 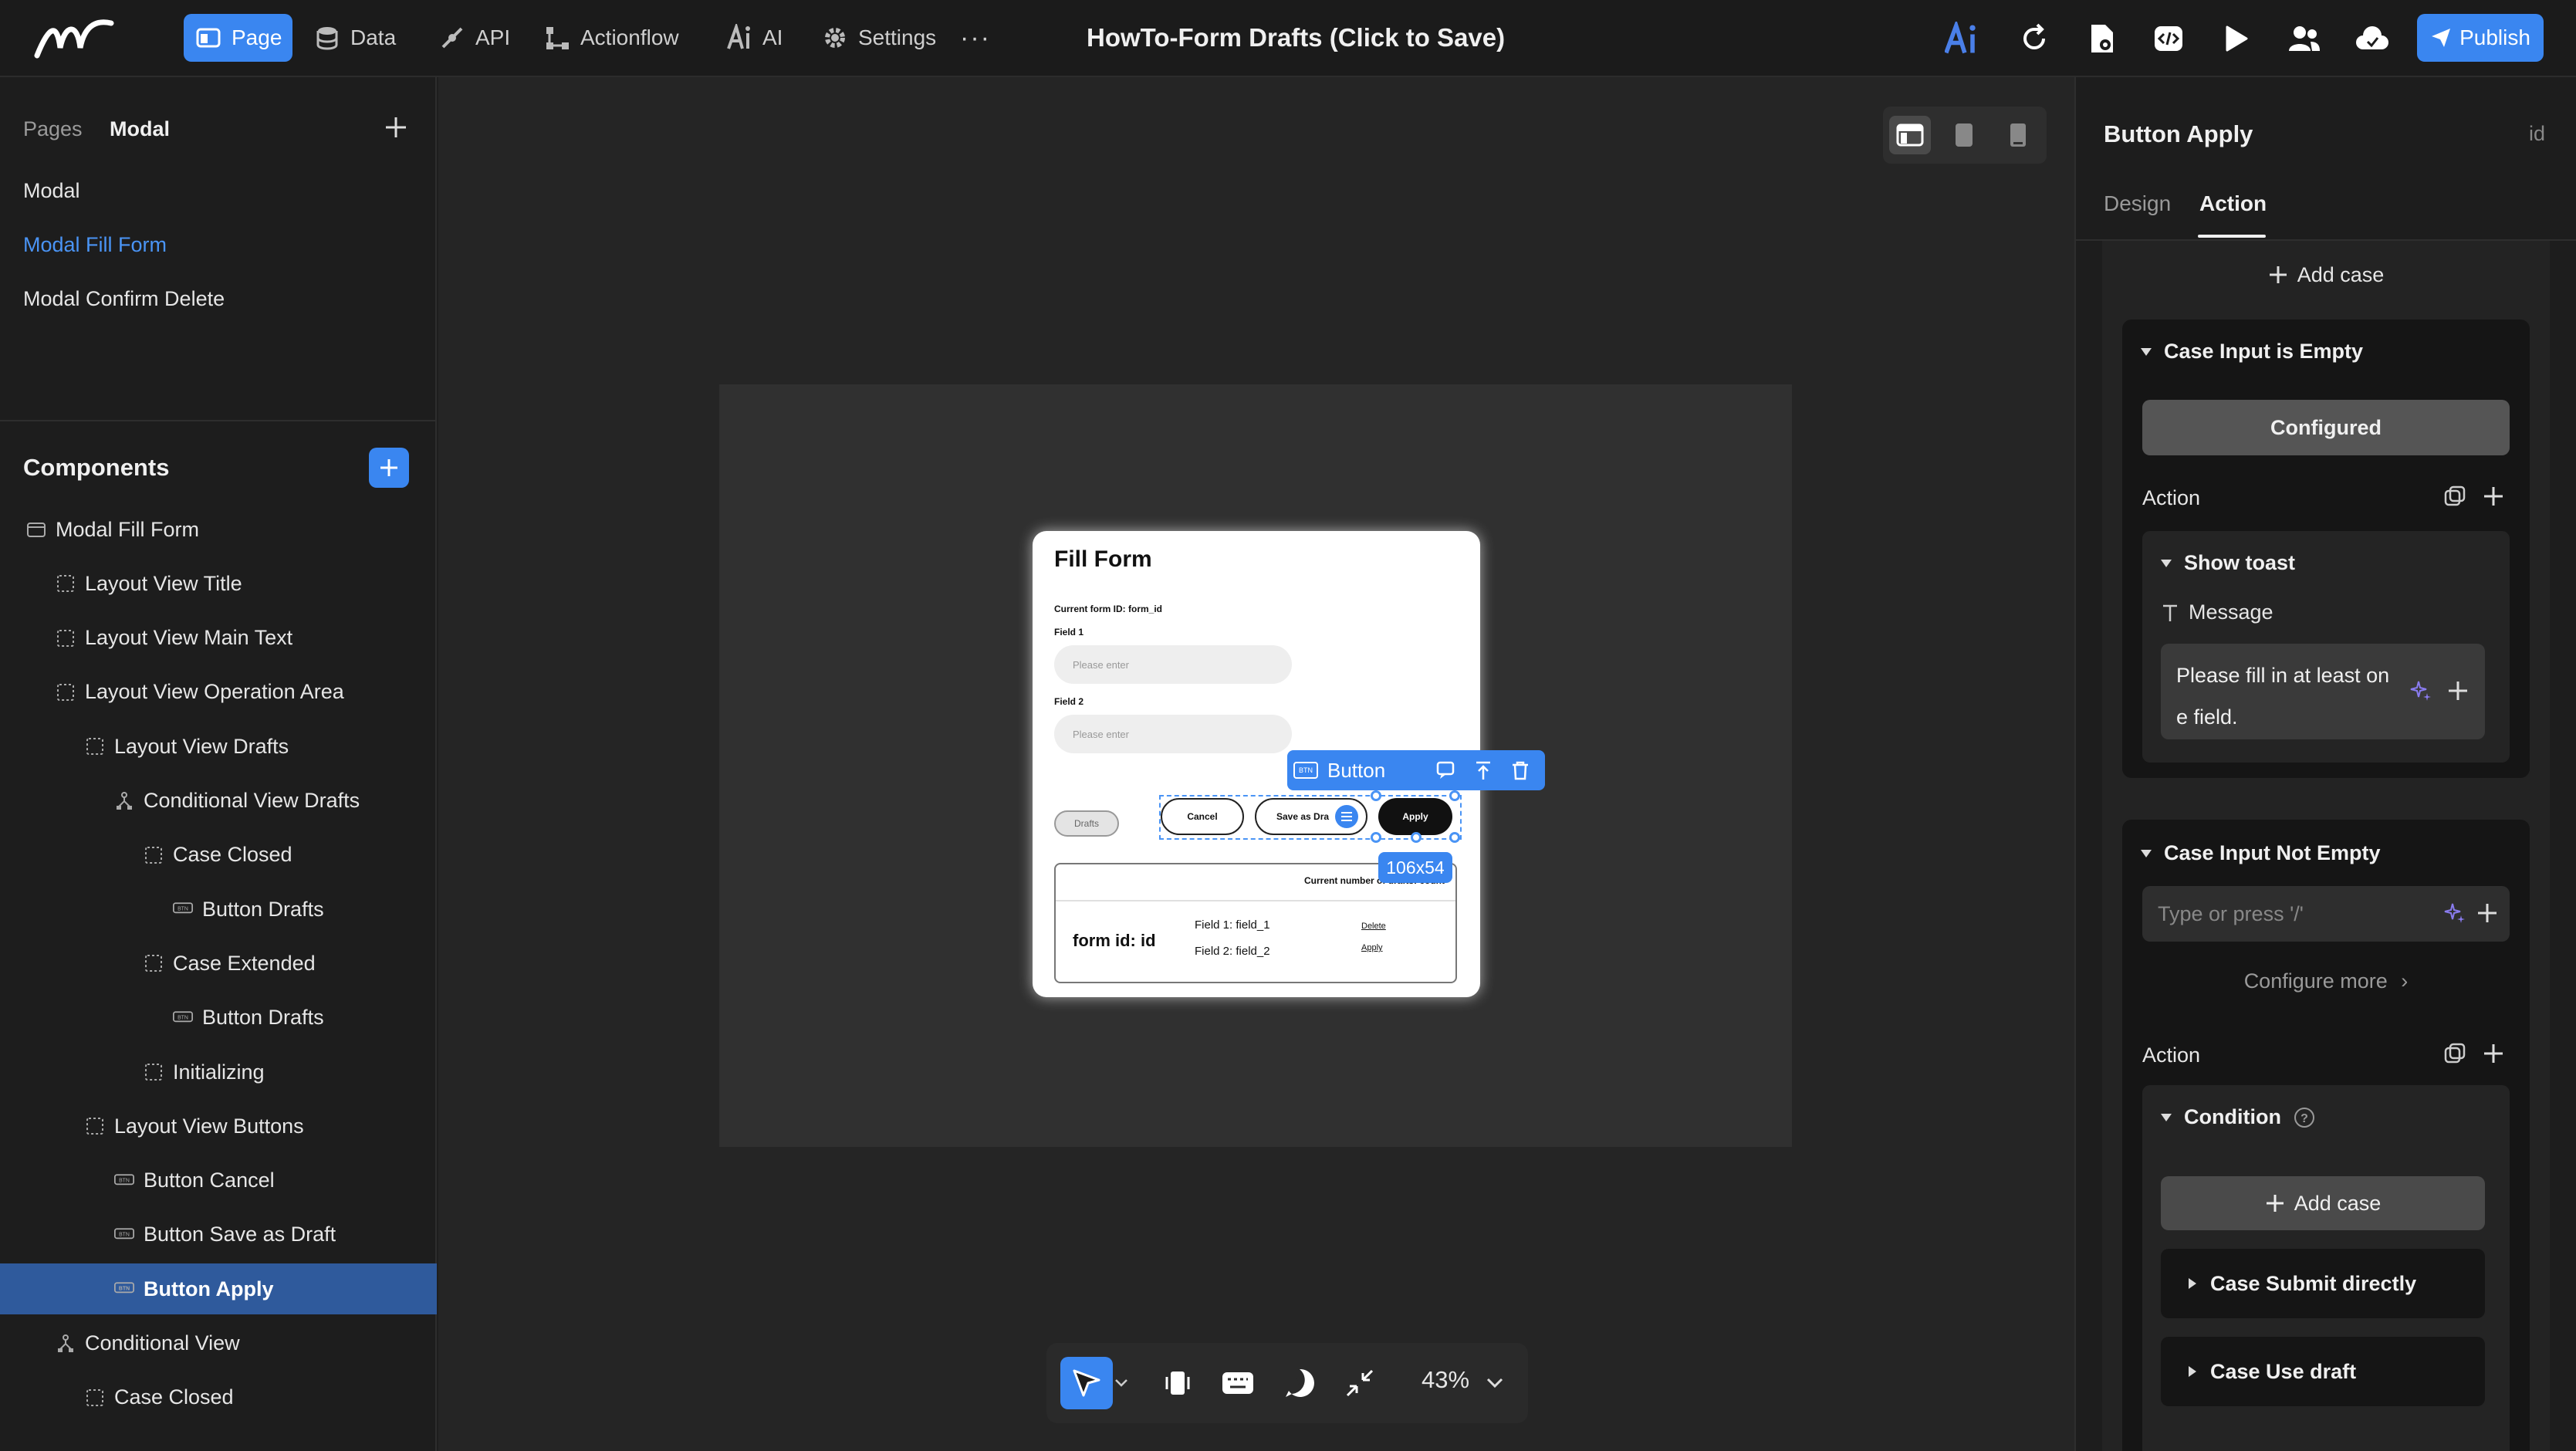 What do you see at coordinates (2326, 981) in the screenshot?
I see `configure-more-link: Configure more ›` at bounding box center [2326, 981].